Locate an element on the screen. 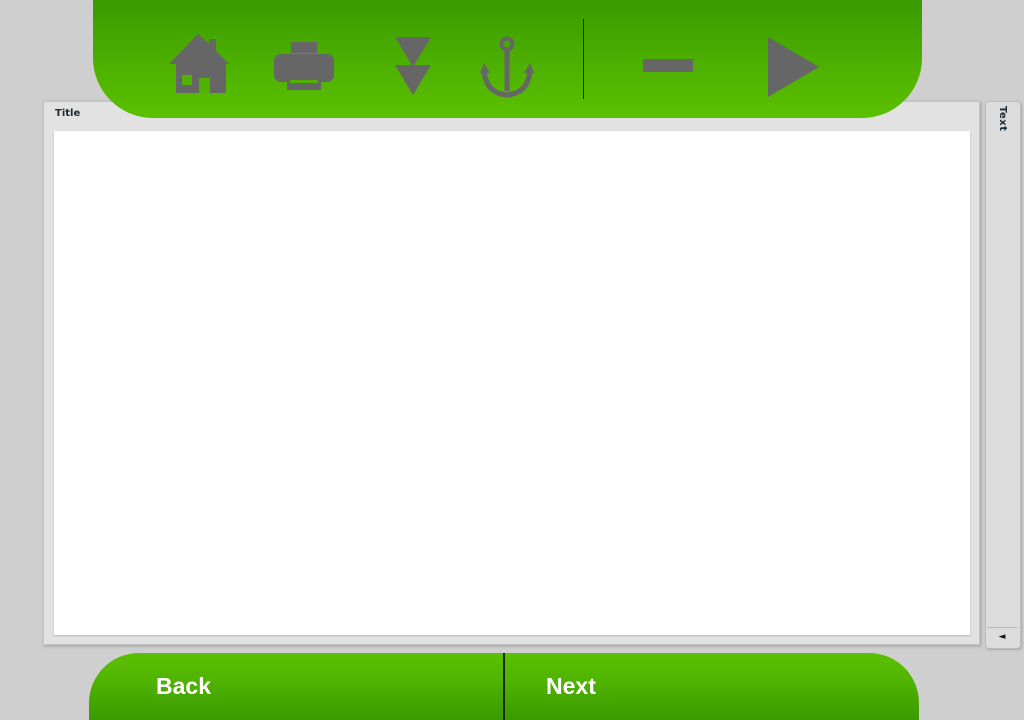  scroll-down-button is located at coordinates (413, 68).